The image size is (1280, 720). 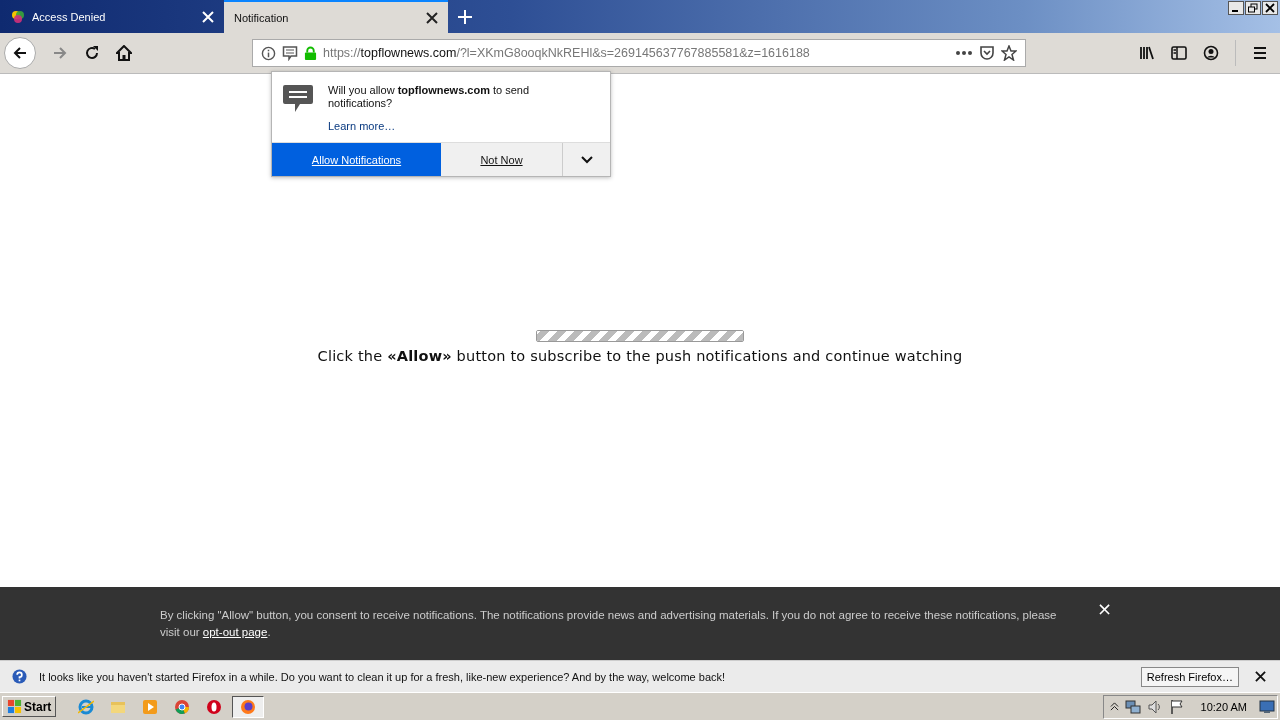 What do you see at coordinates (268, 53) in the screenshot?
I see `info-icon` at bounding box center [268, 53].